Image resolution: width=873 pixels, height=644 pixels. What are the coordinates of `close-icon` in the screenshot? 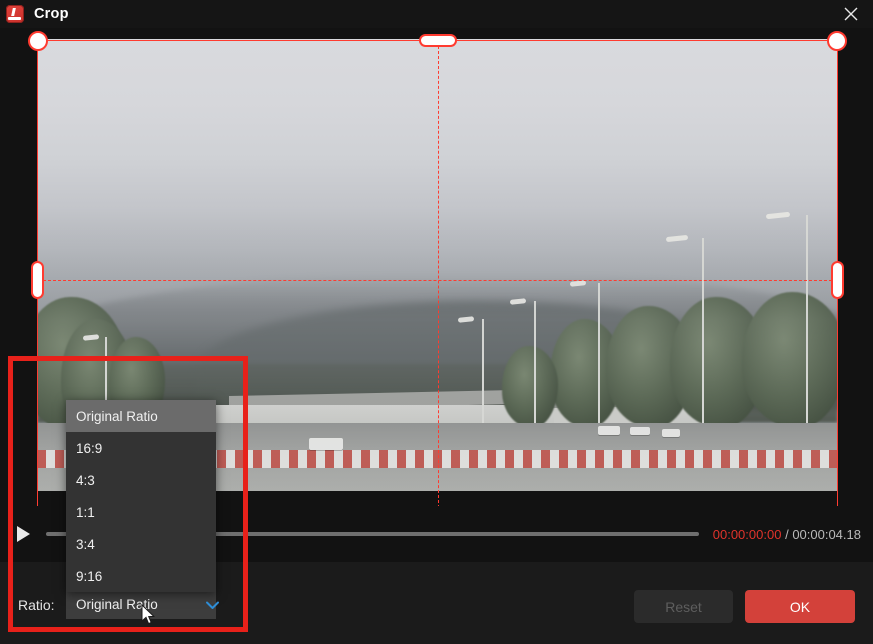 It's located at (851, 14).